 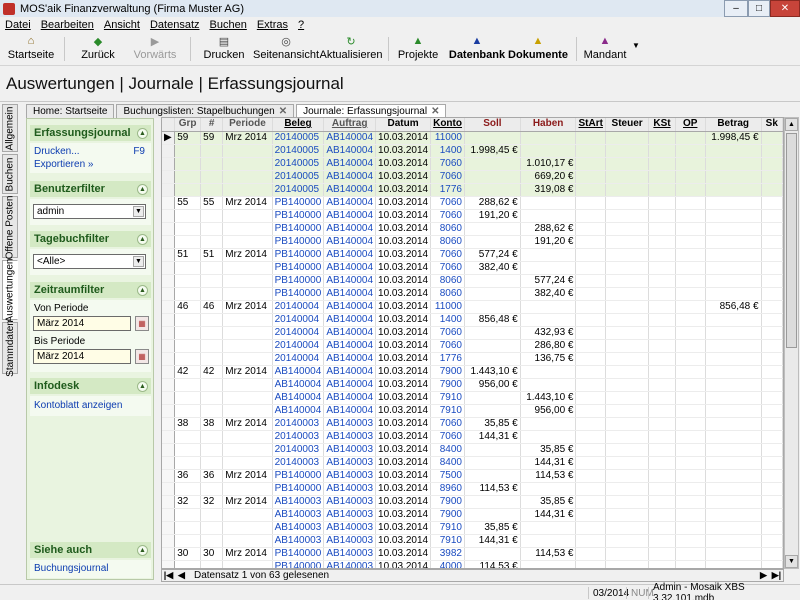 I want to click on col-header-betrag: Betrag, so click(x=733, y=125).